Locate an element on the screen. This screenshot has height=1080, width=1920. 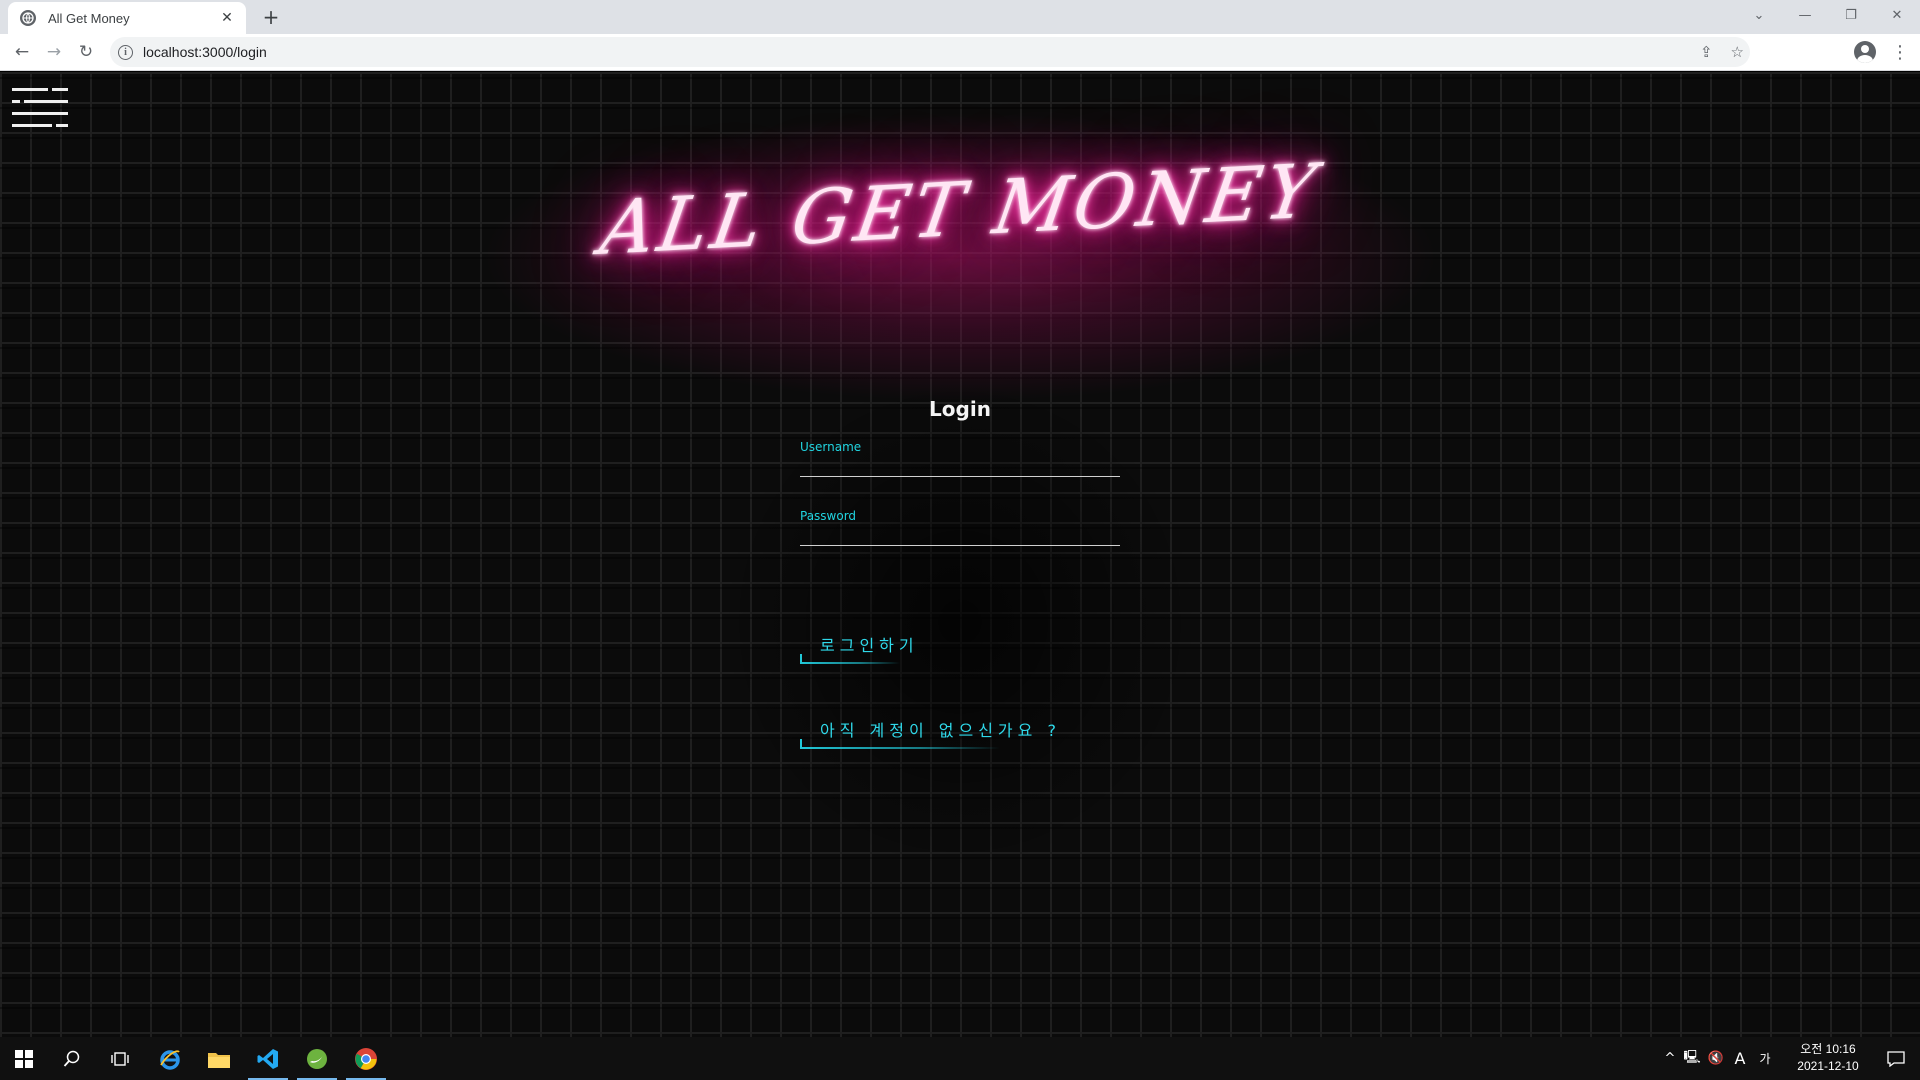
minimize-button: — is located at coordinates (1805, 15).